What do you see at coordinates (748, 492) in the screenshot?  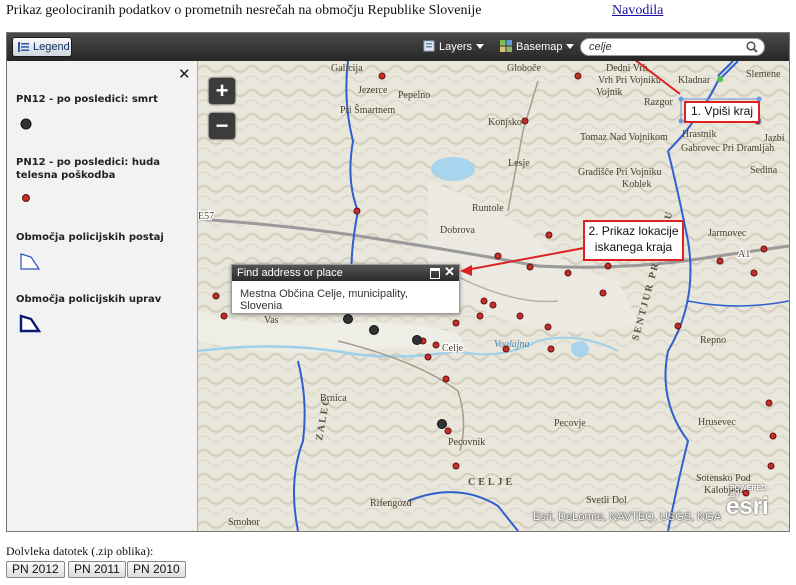 I see `esri-powered-label: POWERED BY` at bounding box center [748, 492].